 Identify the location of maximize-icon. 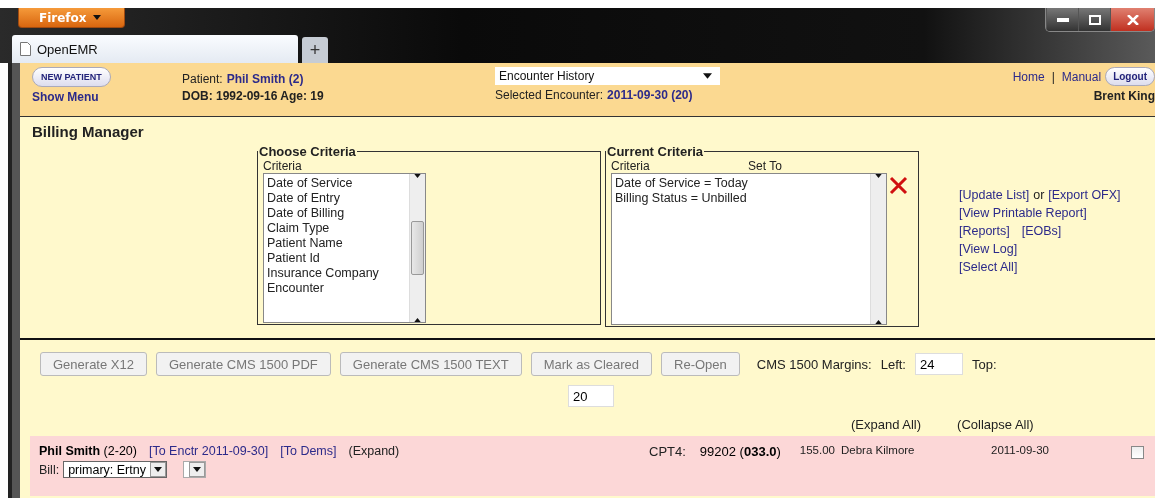
(1094, 19).